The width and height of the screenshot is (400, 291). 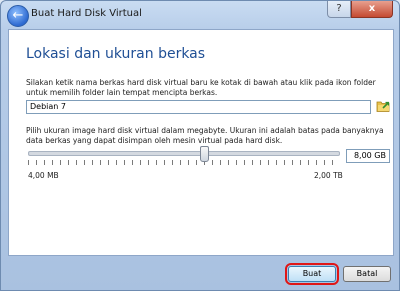 What do you see at coordinates (372, 9) in the screenshot?
I see `close-button: x` at bounding box center [372, 9].